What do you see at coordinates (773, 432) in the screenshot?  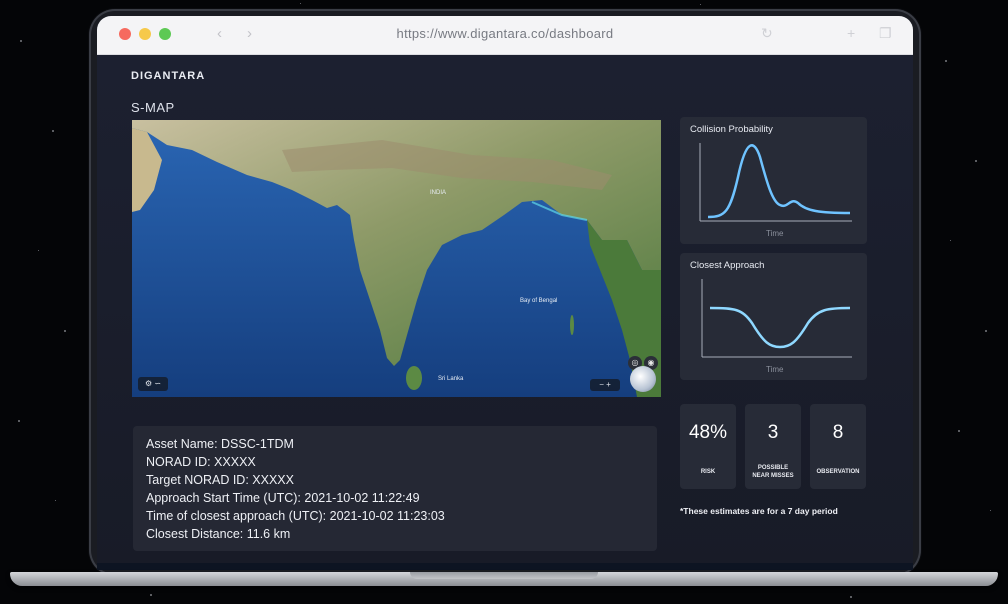 I see `near-misses-value: 3` at bounding box center [773, 432].